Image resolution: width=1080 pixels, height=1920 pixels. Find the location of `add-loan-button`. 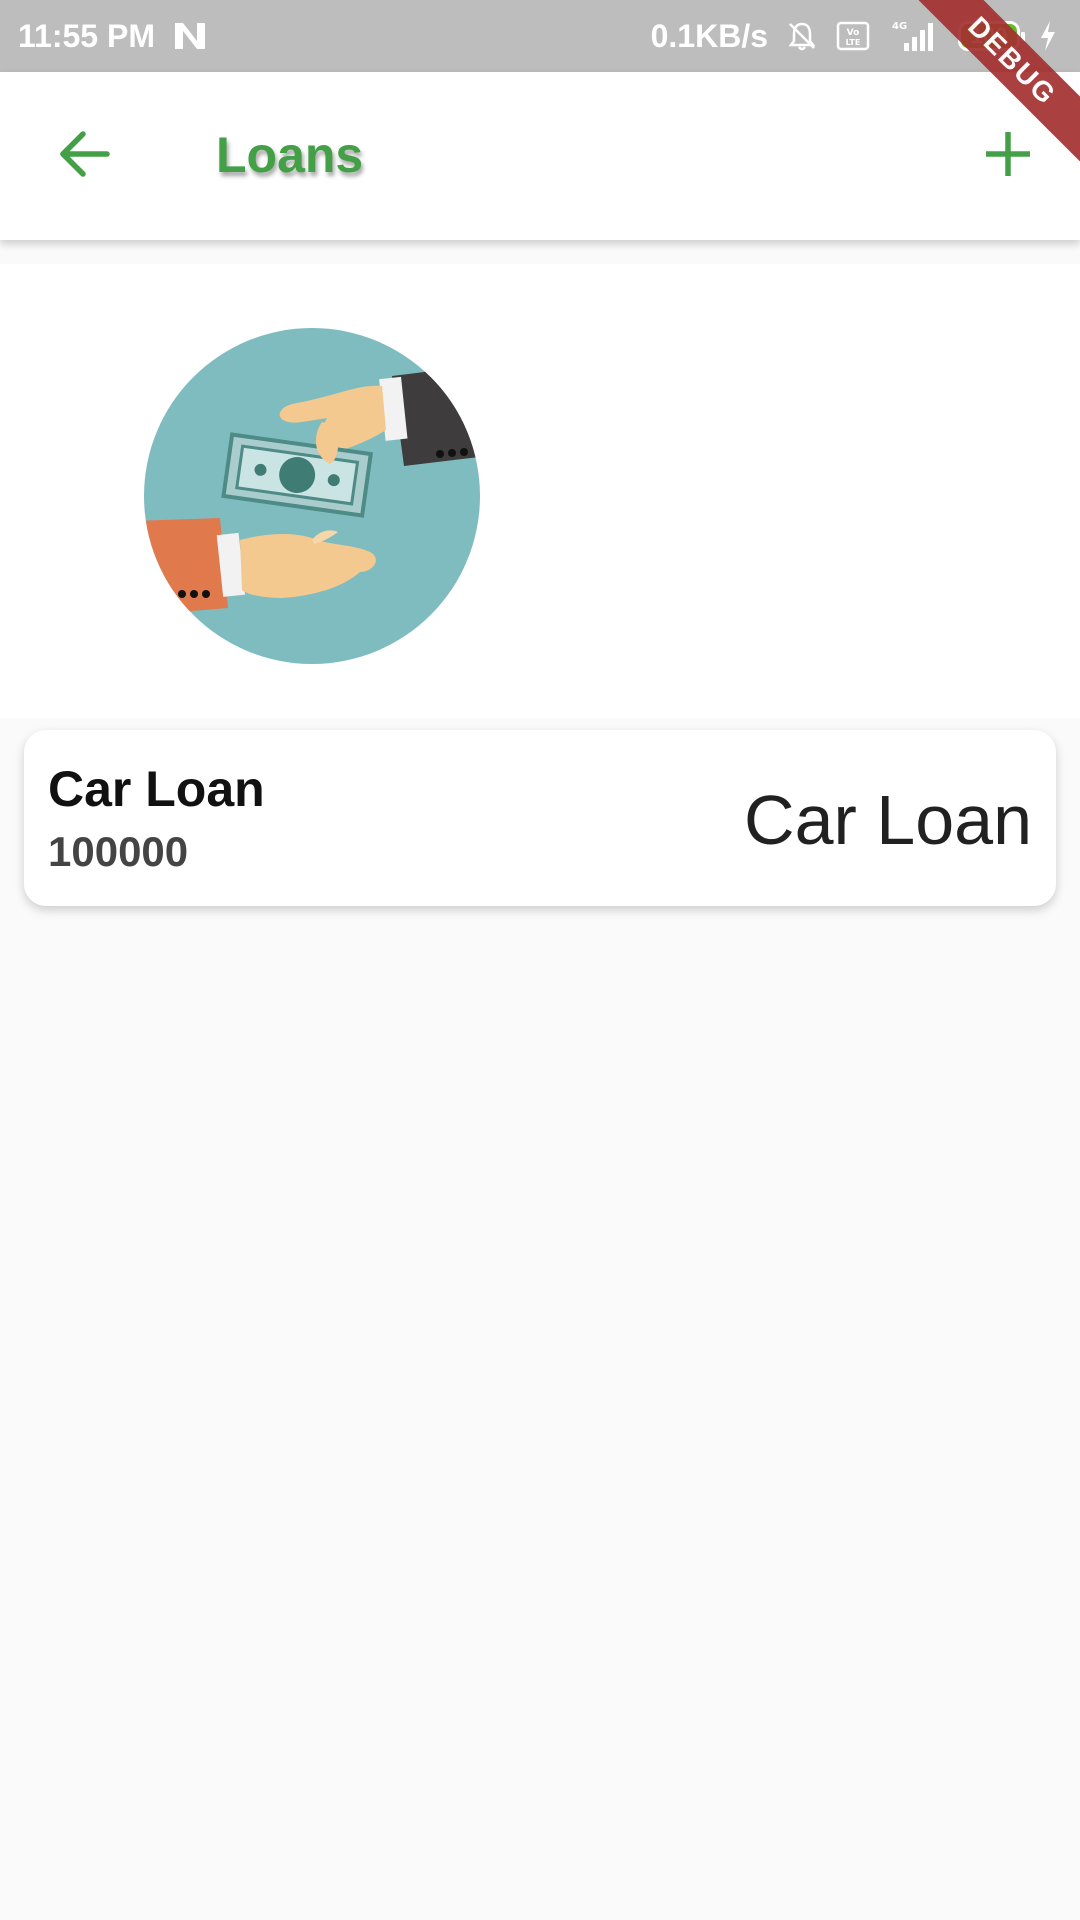

add-loan-button is located at coordinates (1008, 154).